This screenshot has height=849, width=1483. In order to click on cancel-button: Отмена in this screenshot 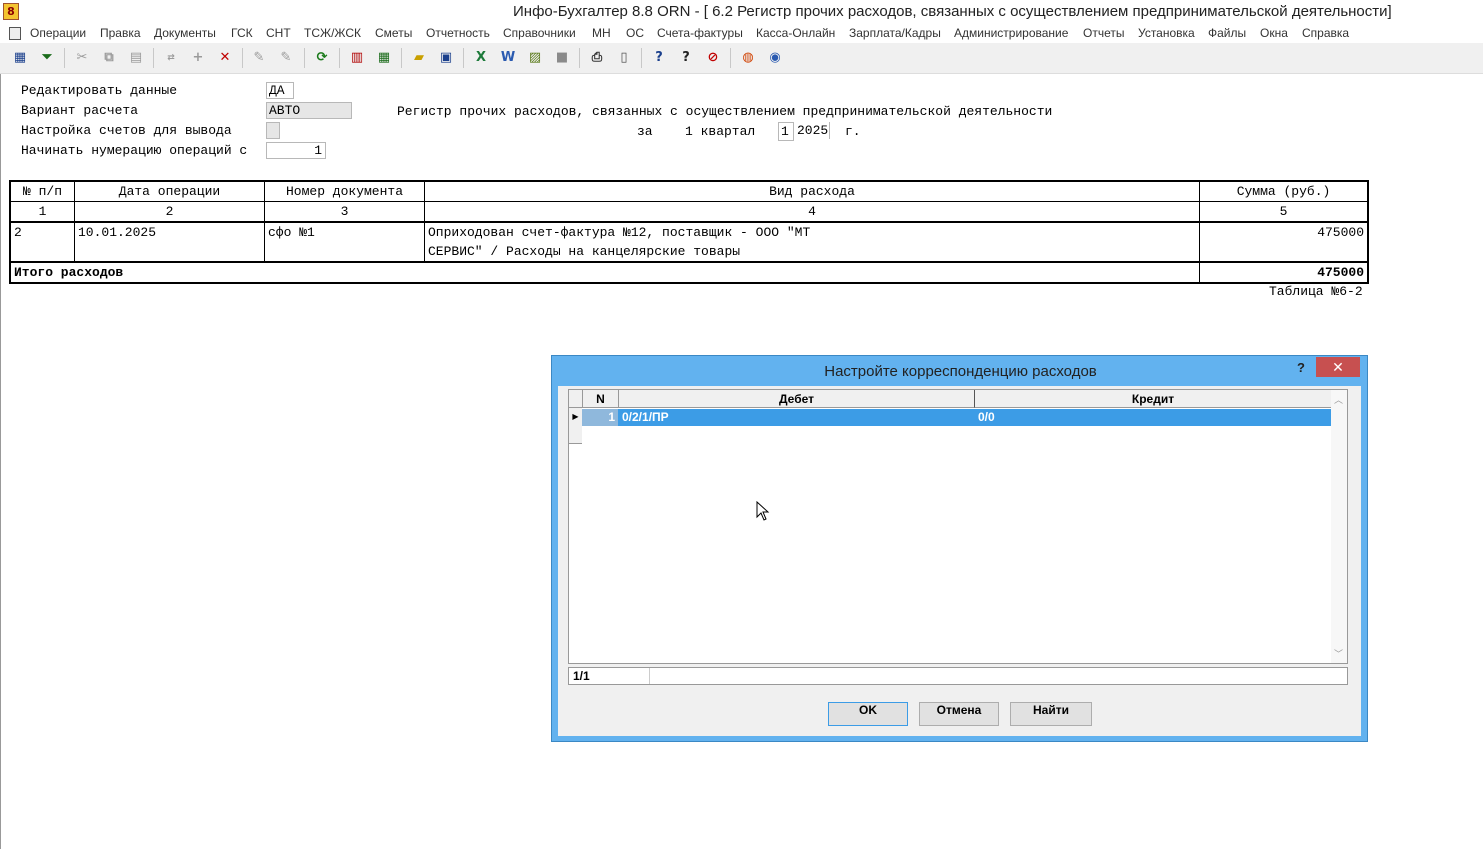, I will do `click(959, 714)`.